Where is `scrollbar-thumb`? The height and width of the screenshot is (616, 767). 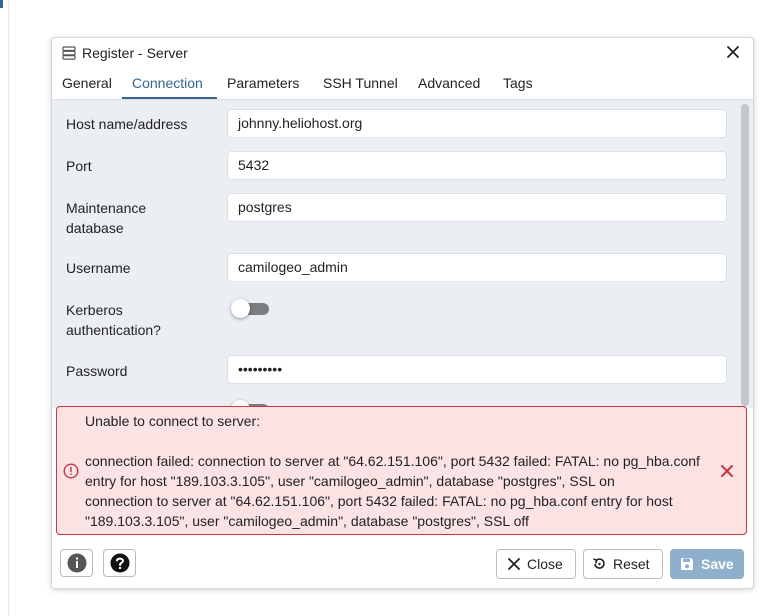 scrollbar-thumb is located at coordinates (745, 255).